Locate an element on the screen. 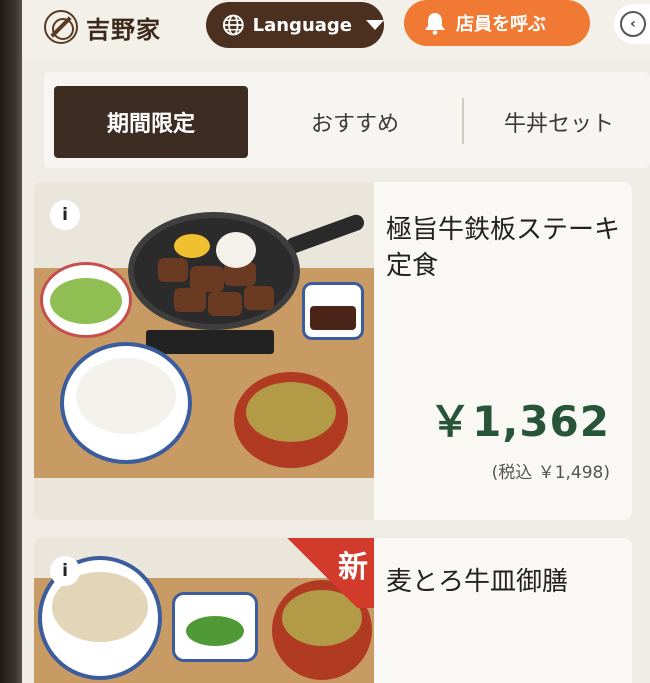  tab-divider is located at coordinates (463, 121).